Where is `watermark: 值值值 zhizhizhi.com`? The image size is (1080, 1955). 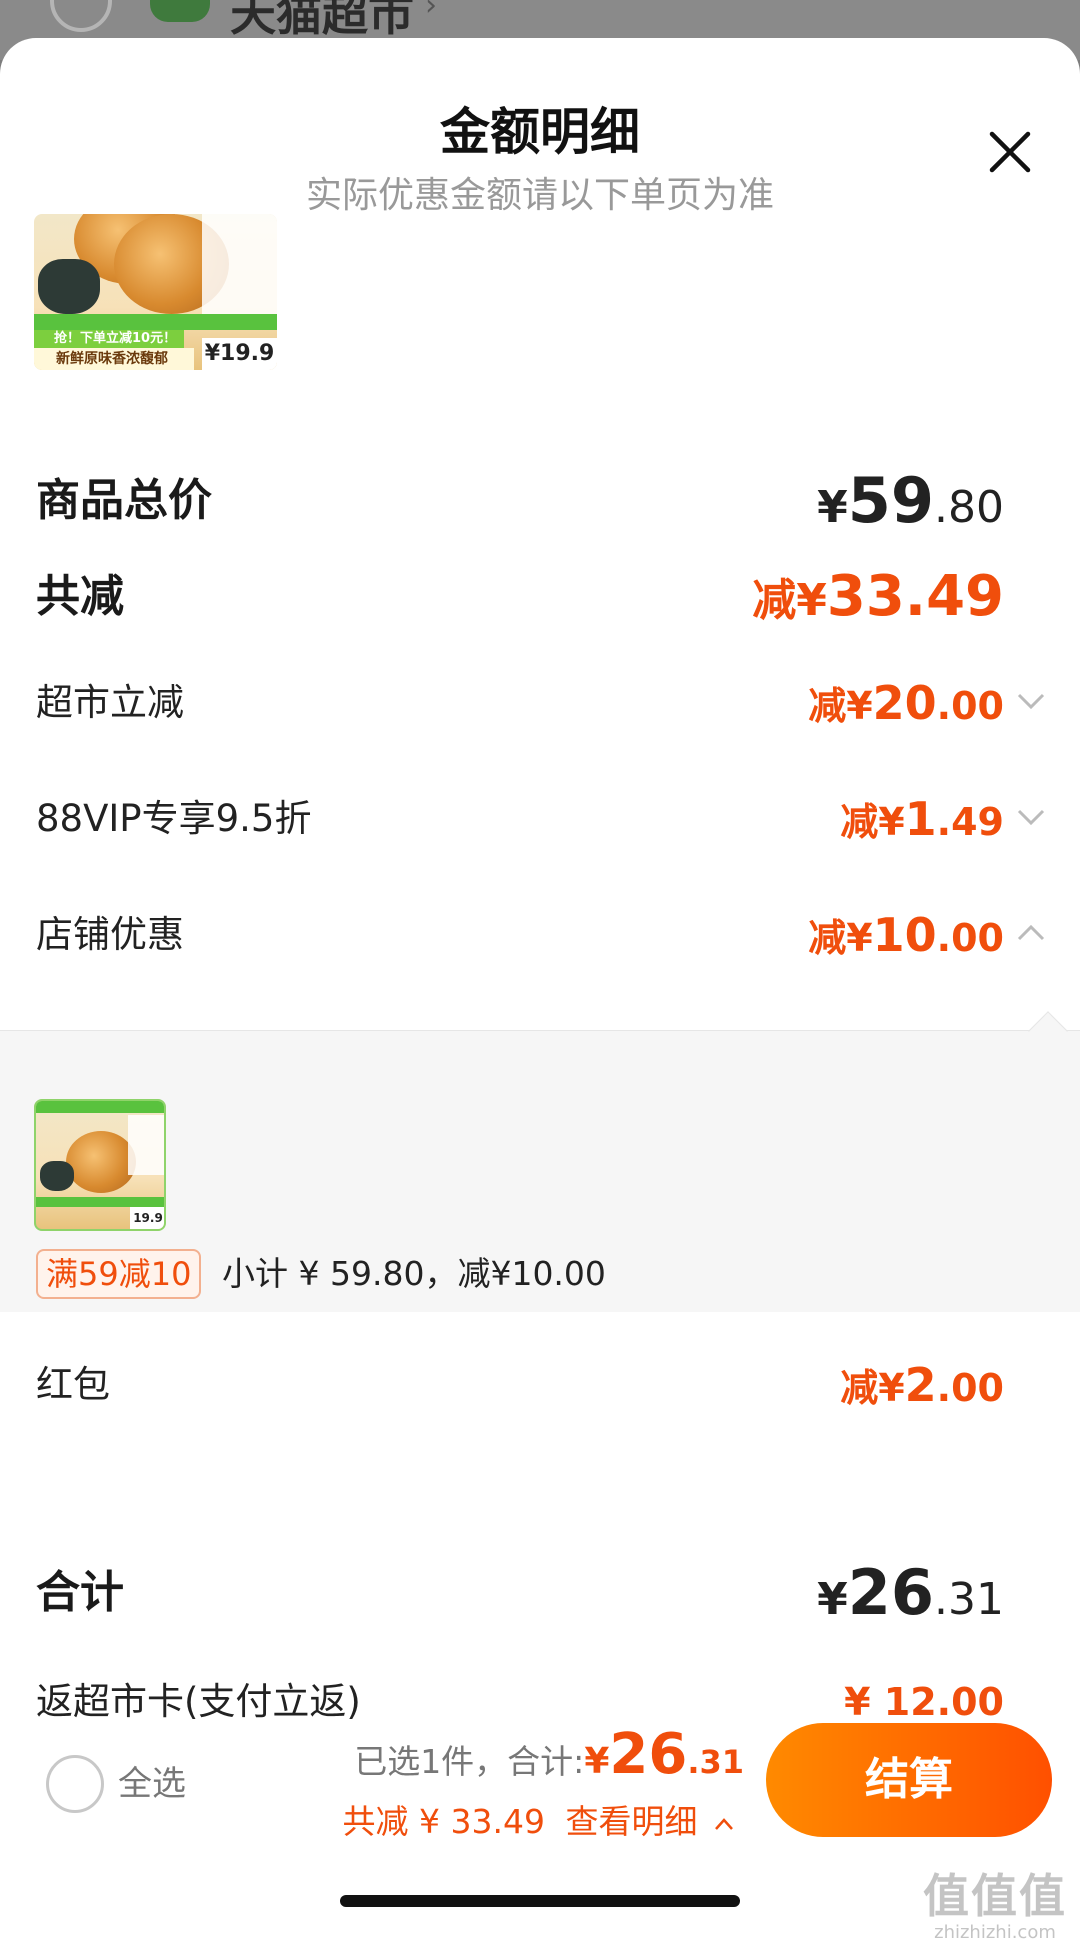 watermark: 值值值 zhizhizhi.com is located at coordinates (995, 1907).